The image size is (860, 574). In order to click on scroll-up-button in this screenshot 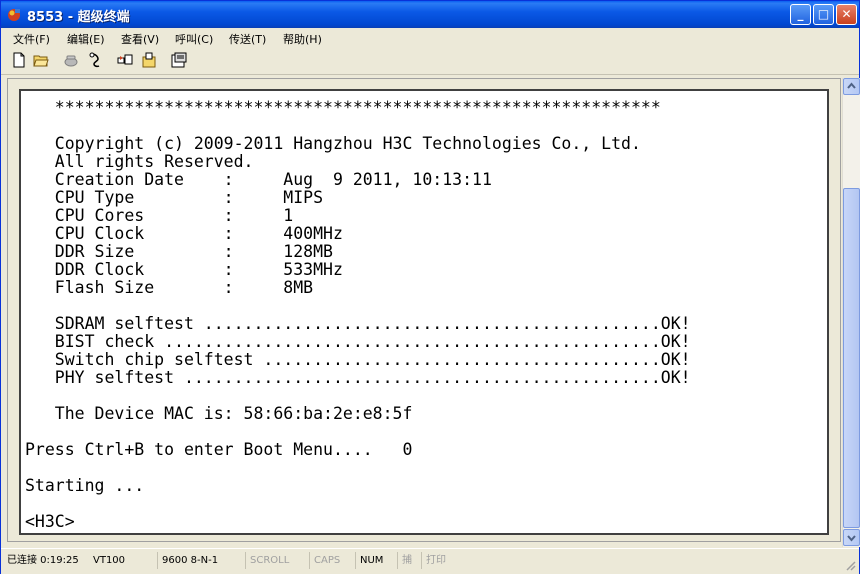, I will do `click(851, 86)`.